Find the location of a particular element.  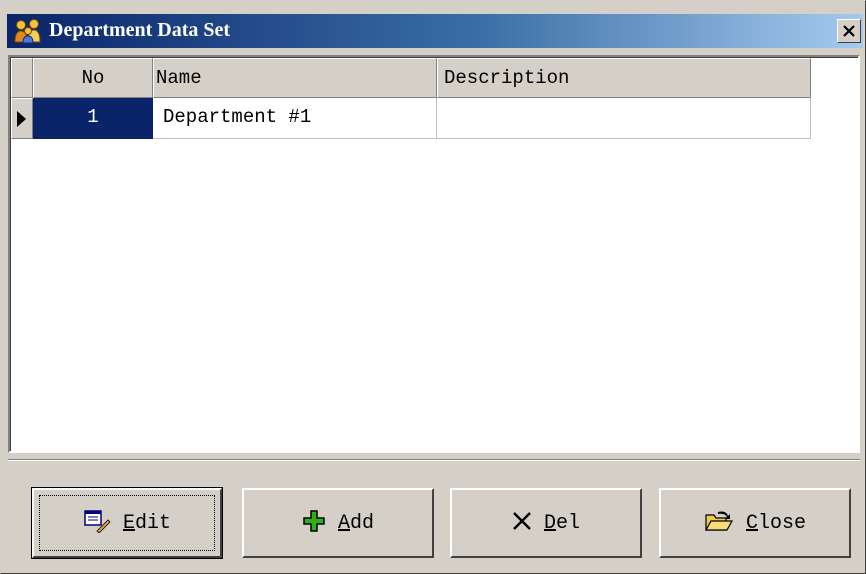

open-folder-icon is located at coordinates (719, 523).